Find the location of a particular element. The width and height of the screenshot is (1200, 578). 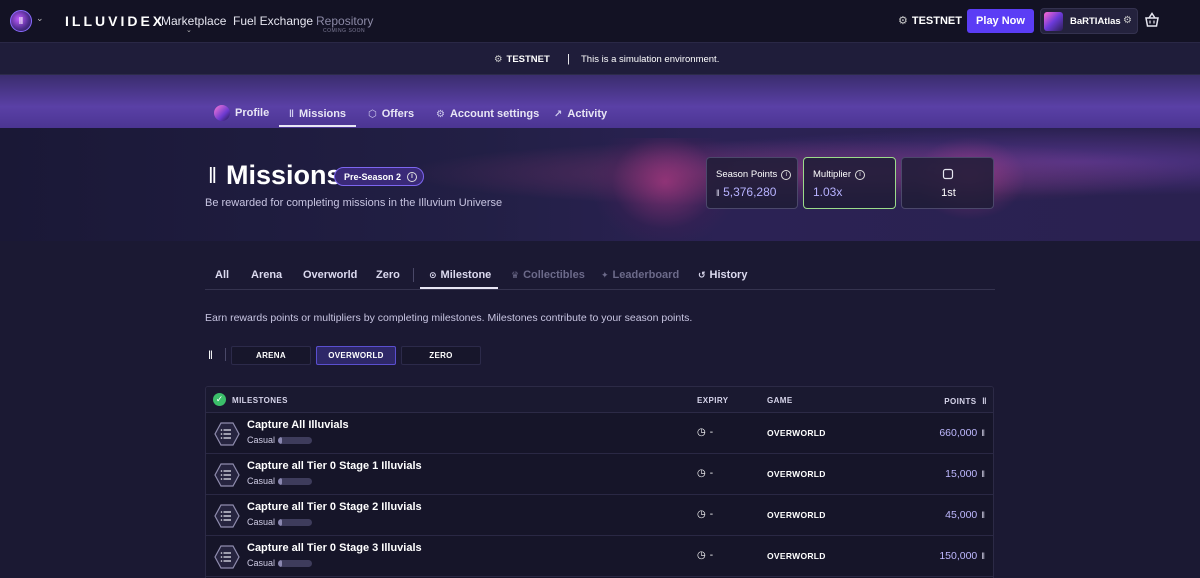

tab-collectibles: ♛ Collectibles is located at coordinates (548, 275).